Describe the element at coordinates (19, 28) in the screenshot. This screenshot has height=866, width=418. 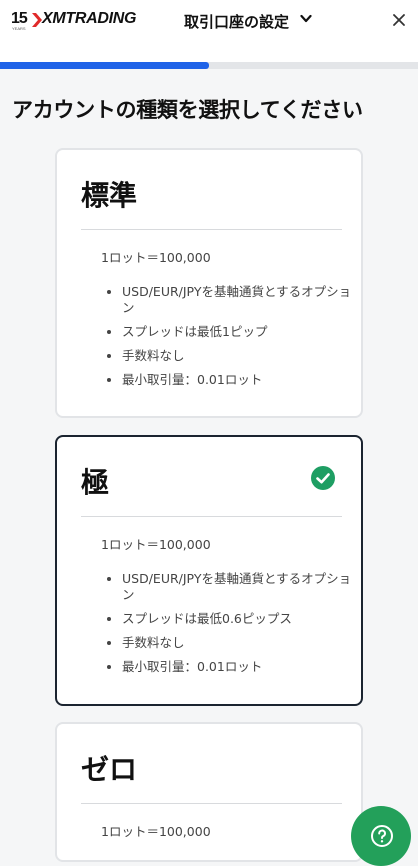
I see `logo-years-label: YEARS` at that location.